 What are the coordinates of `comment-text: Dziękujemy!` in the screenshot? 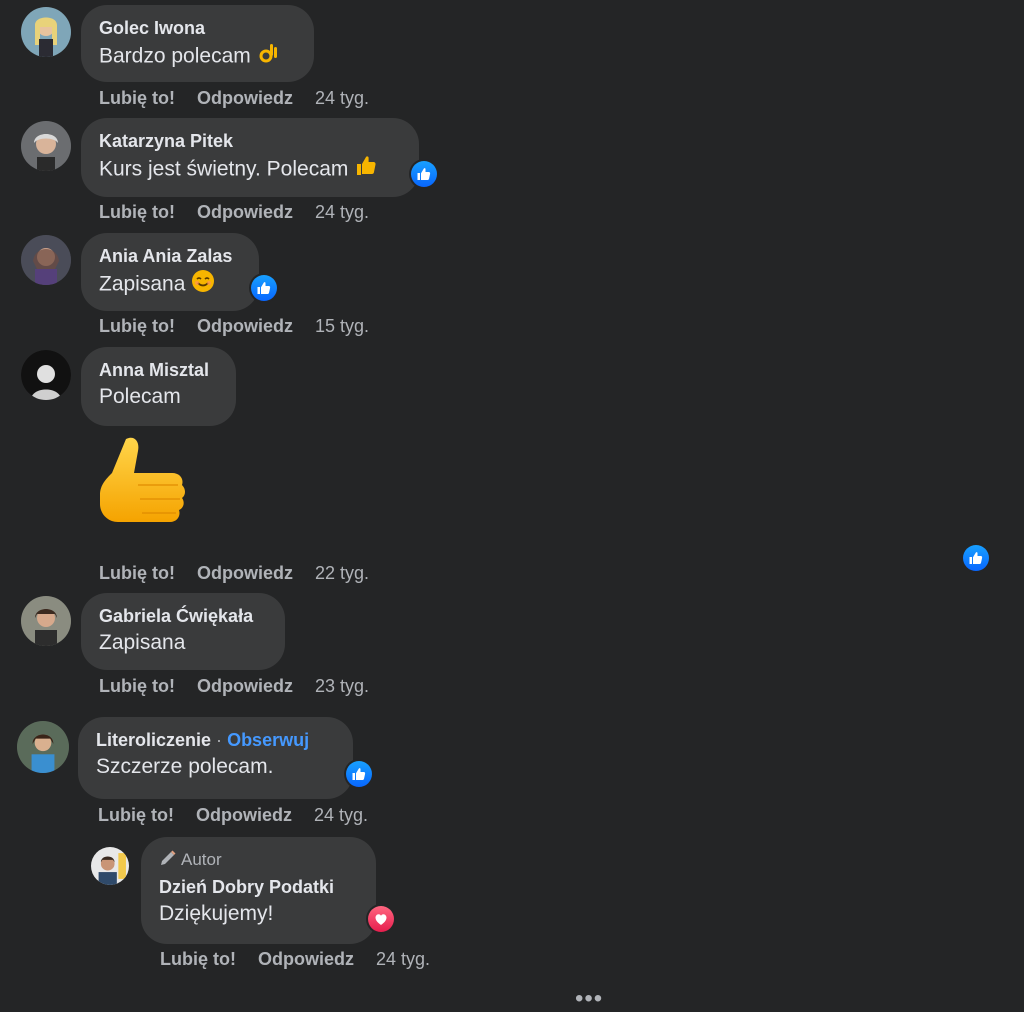 It's located at (216, 913).